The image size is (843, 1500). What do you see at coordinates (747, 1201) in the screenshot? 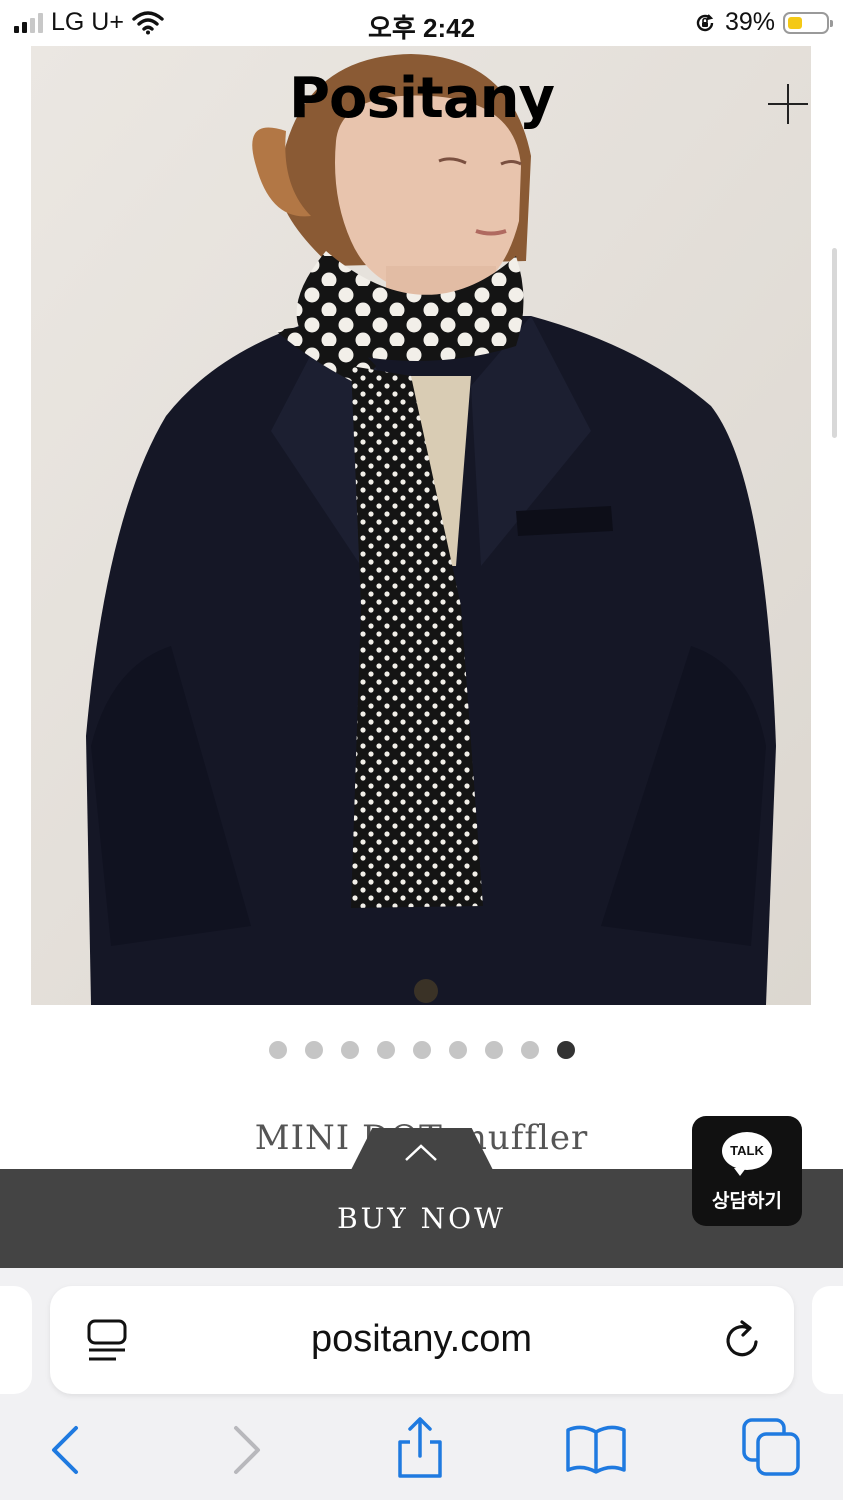
I see `talk-label: 상담하기` at bounding box center [747, 1201].